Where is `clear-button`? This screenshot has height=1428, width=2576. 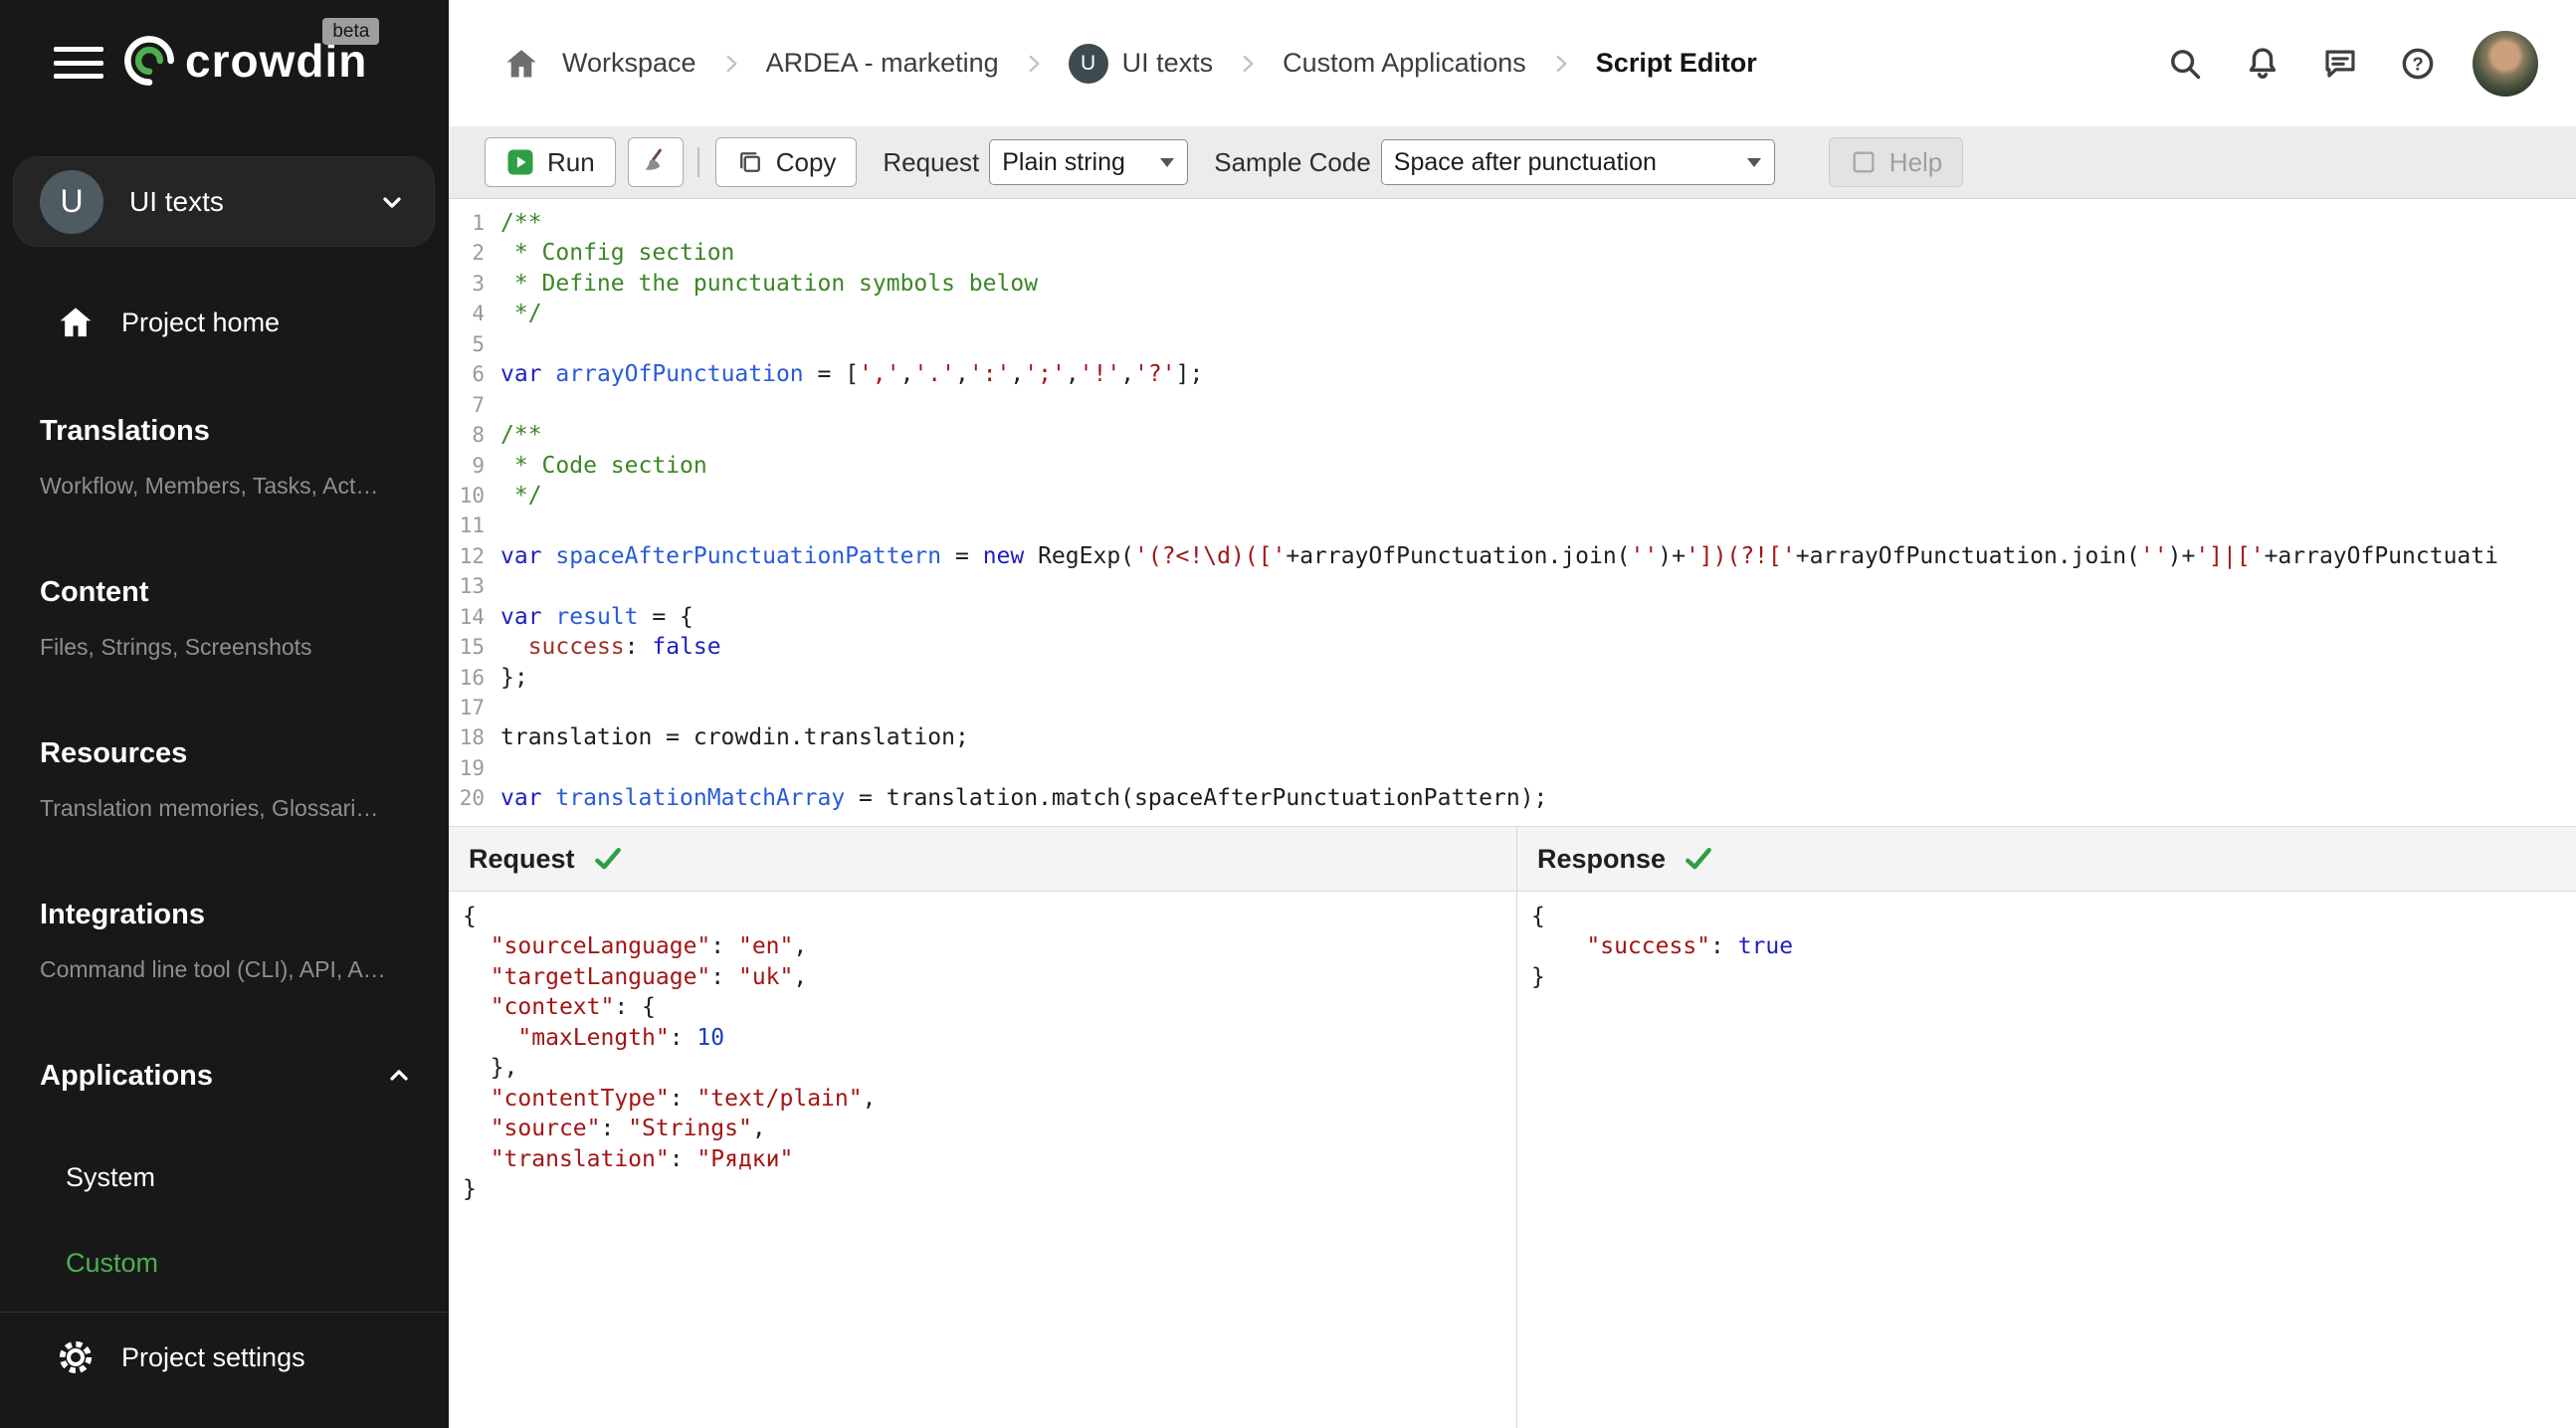 clear-button is located at coordinates (655, 162).